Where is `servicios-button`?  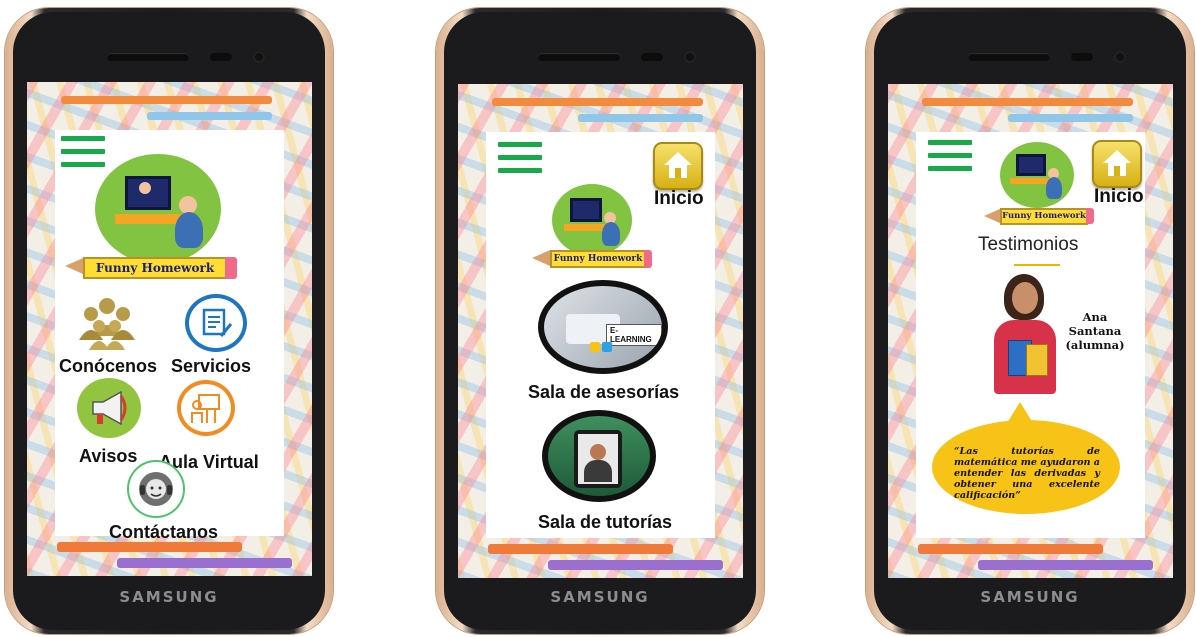
servicios-button is located at coordinates (216, 323).